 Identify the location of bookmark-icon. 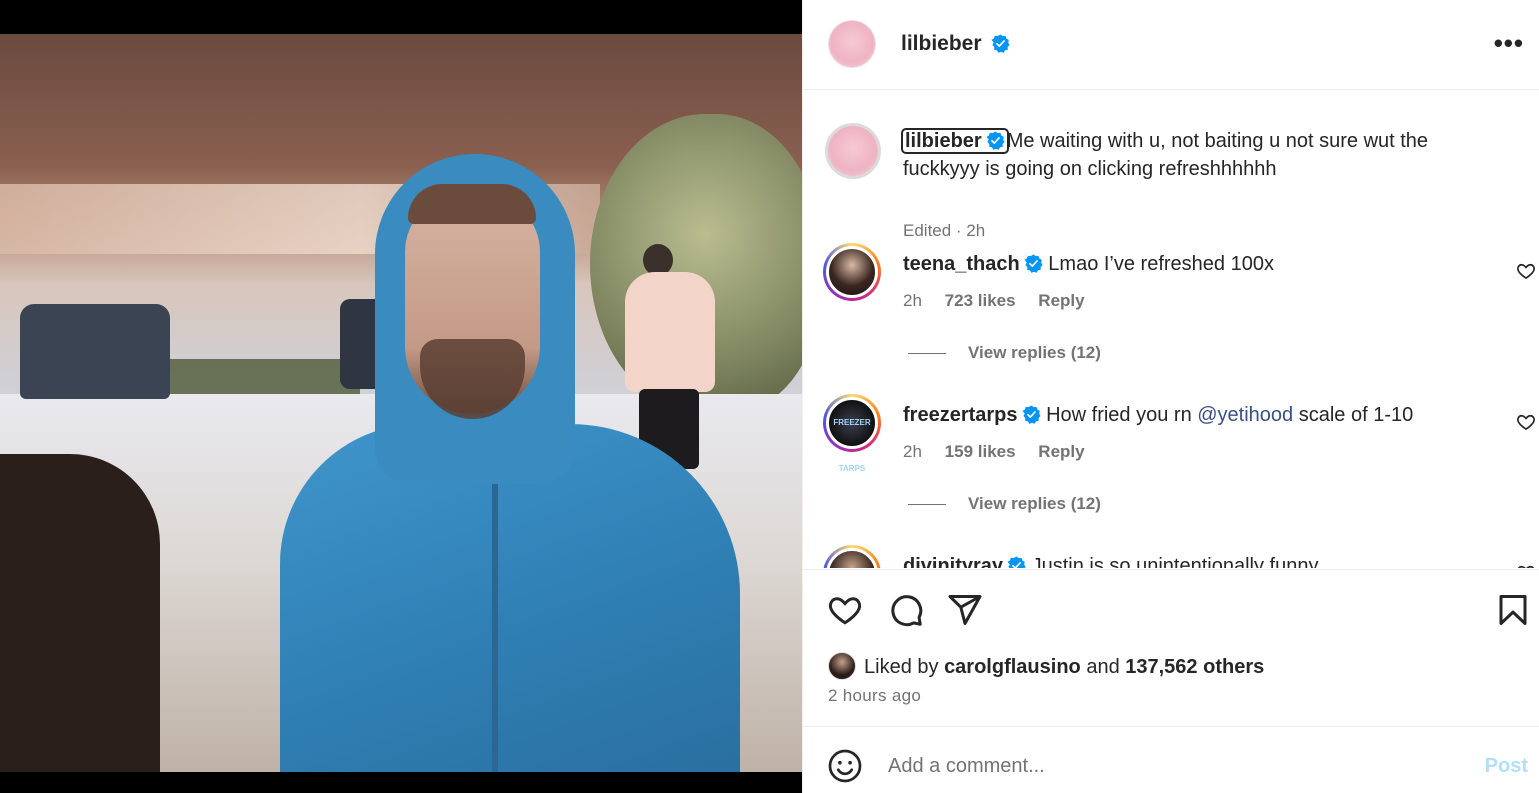
(1513, 610).